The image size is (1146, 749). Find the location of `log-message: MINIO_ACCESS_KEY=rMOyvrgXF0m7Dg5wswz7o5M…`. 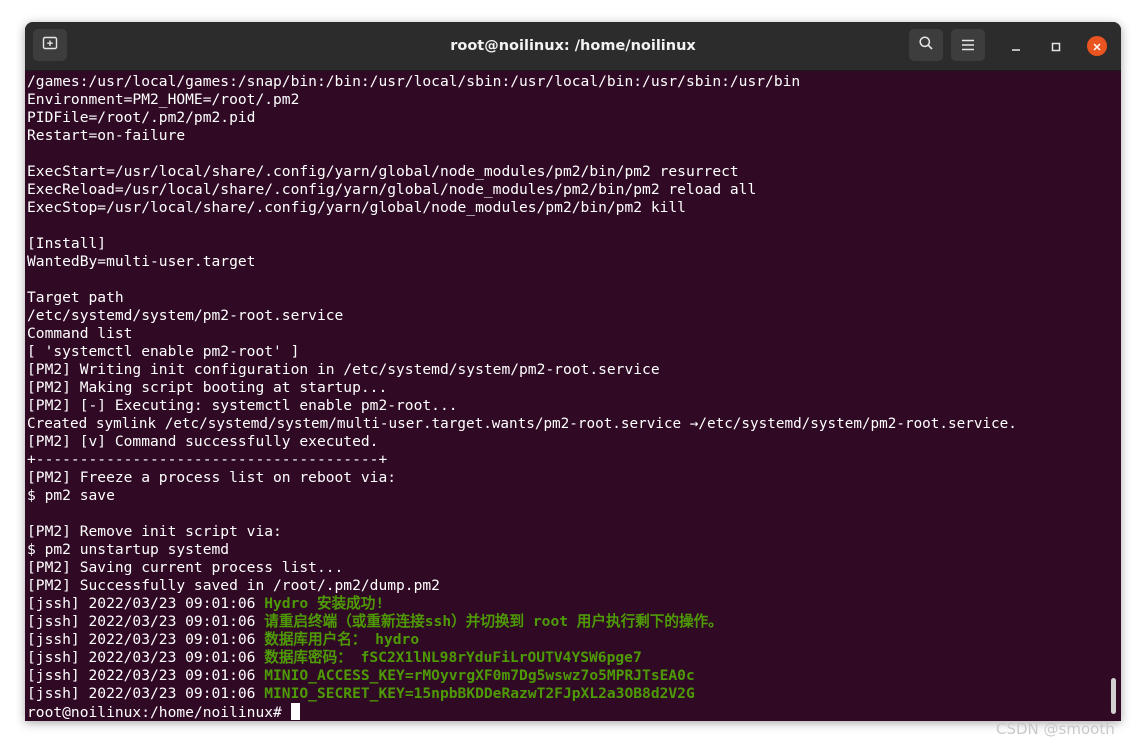

log-message: MINIO_ACCESS_KEY=rMOyvrgXF0m7Dg5wswz7o5M… is located at coordinates (479, 675).